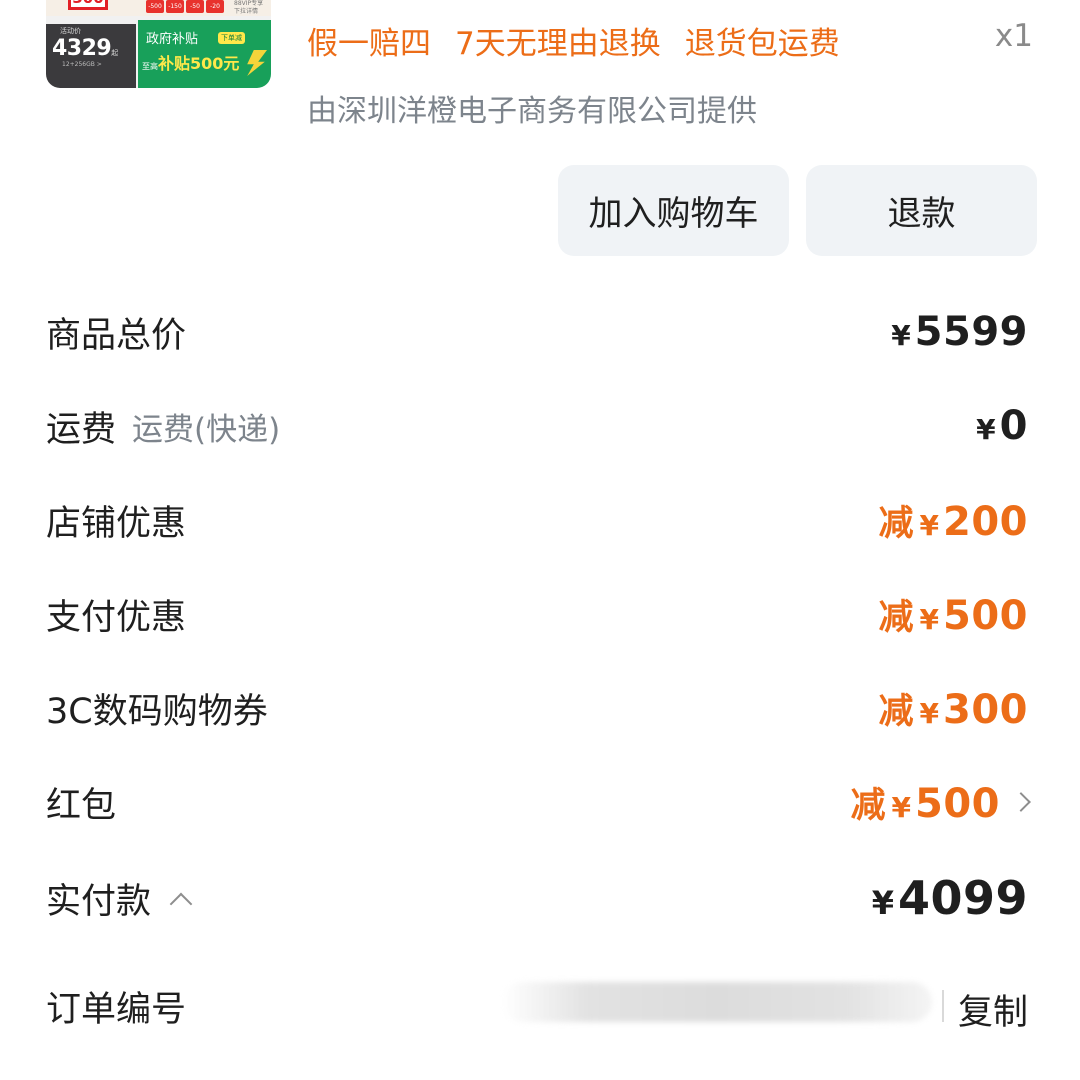  Describe the element at coordinates (199, 63) in the screenshot. I see `gov-subsidy-amount: 补贴500元` at that location.